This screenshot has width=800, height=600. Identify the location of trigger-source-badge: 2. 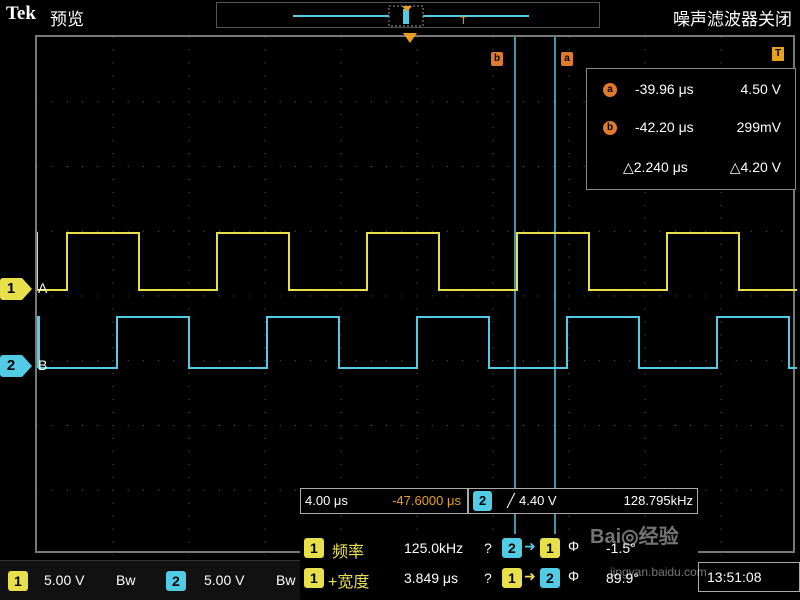
(483, 501).